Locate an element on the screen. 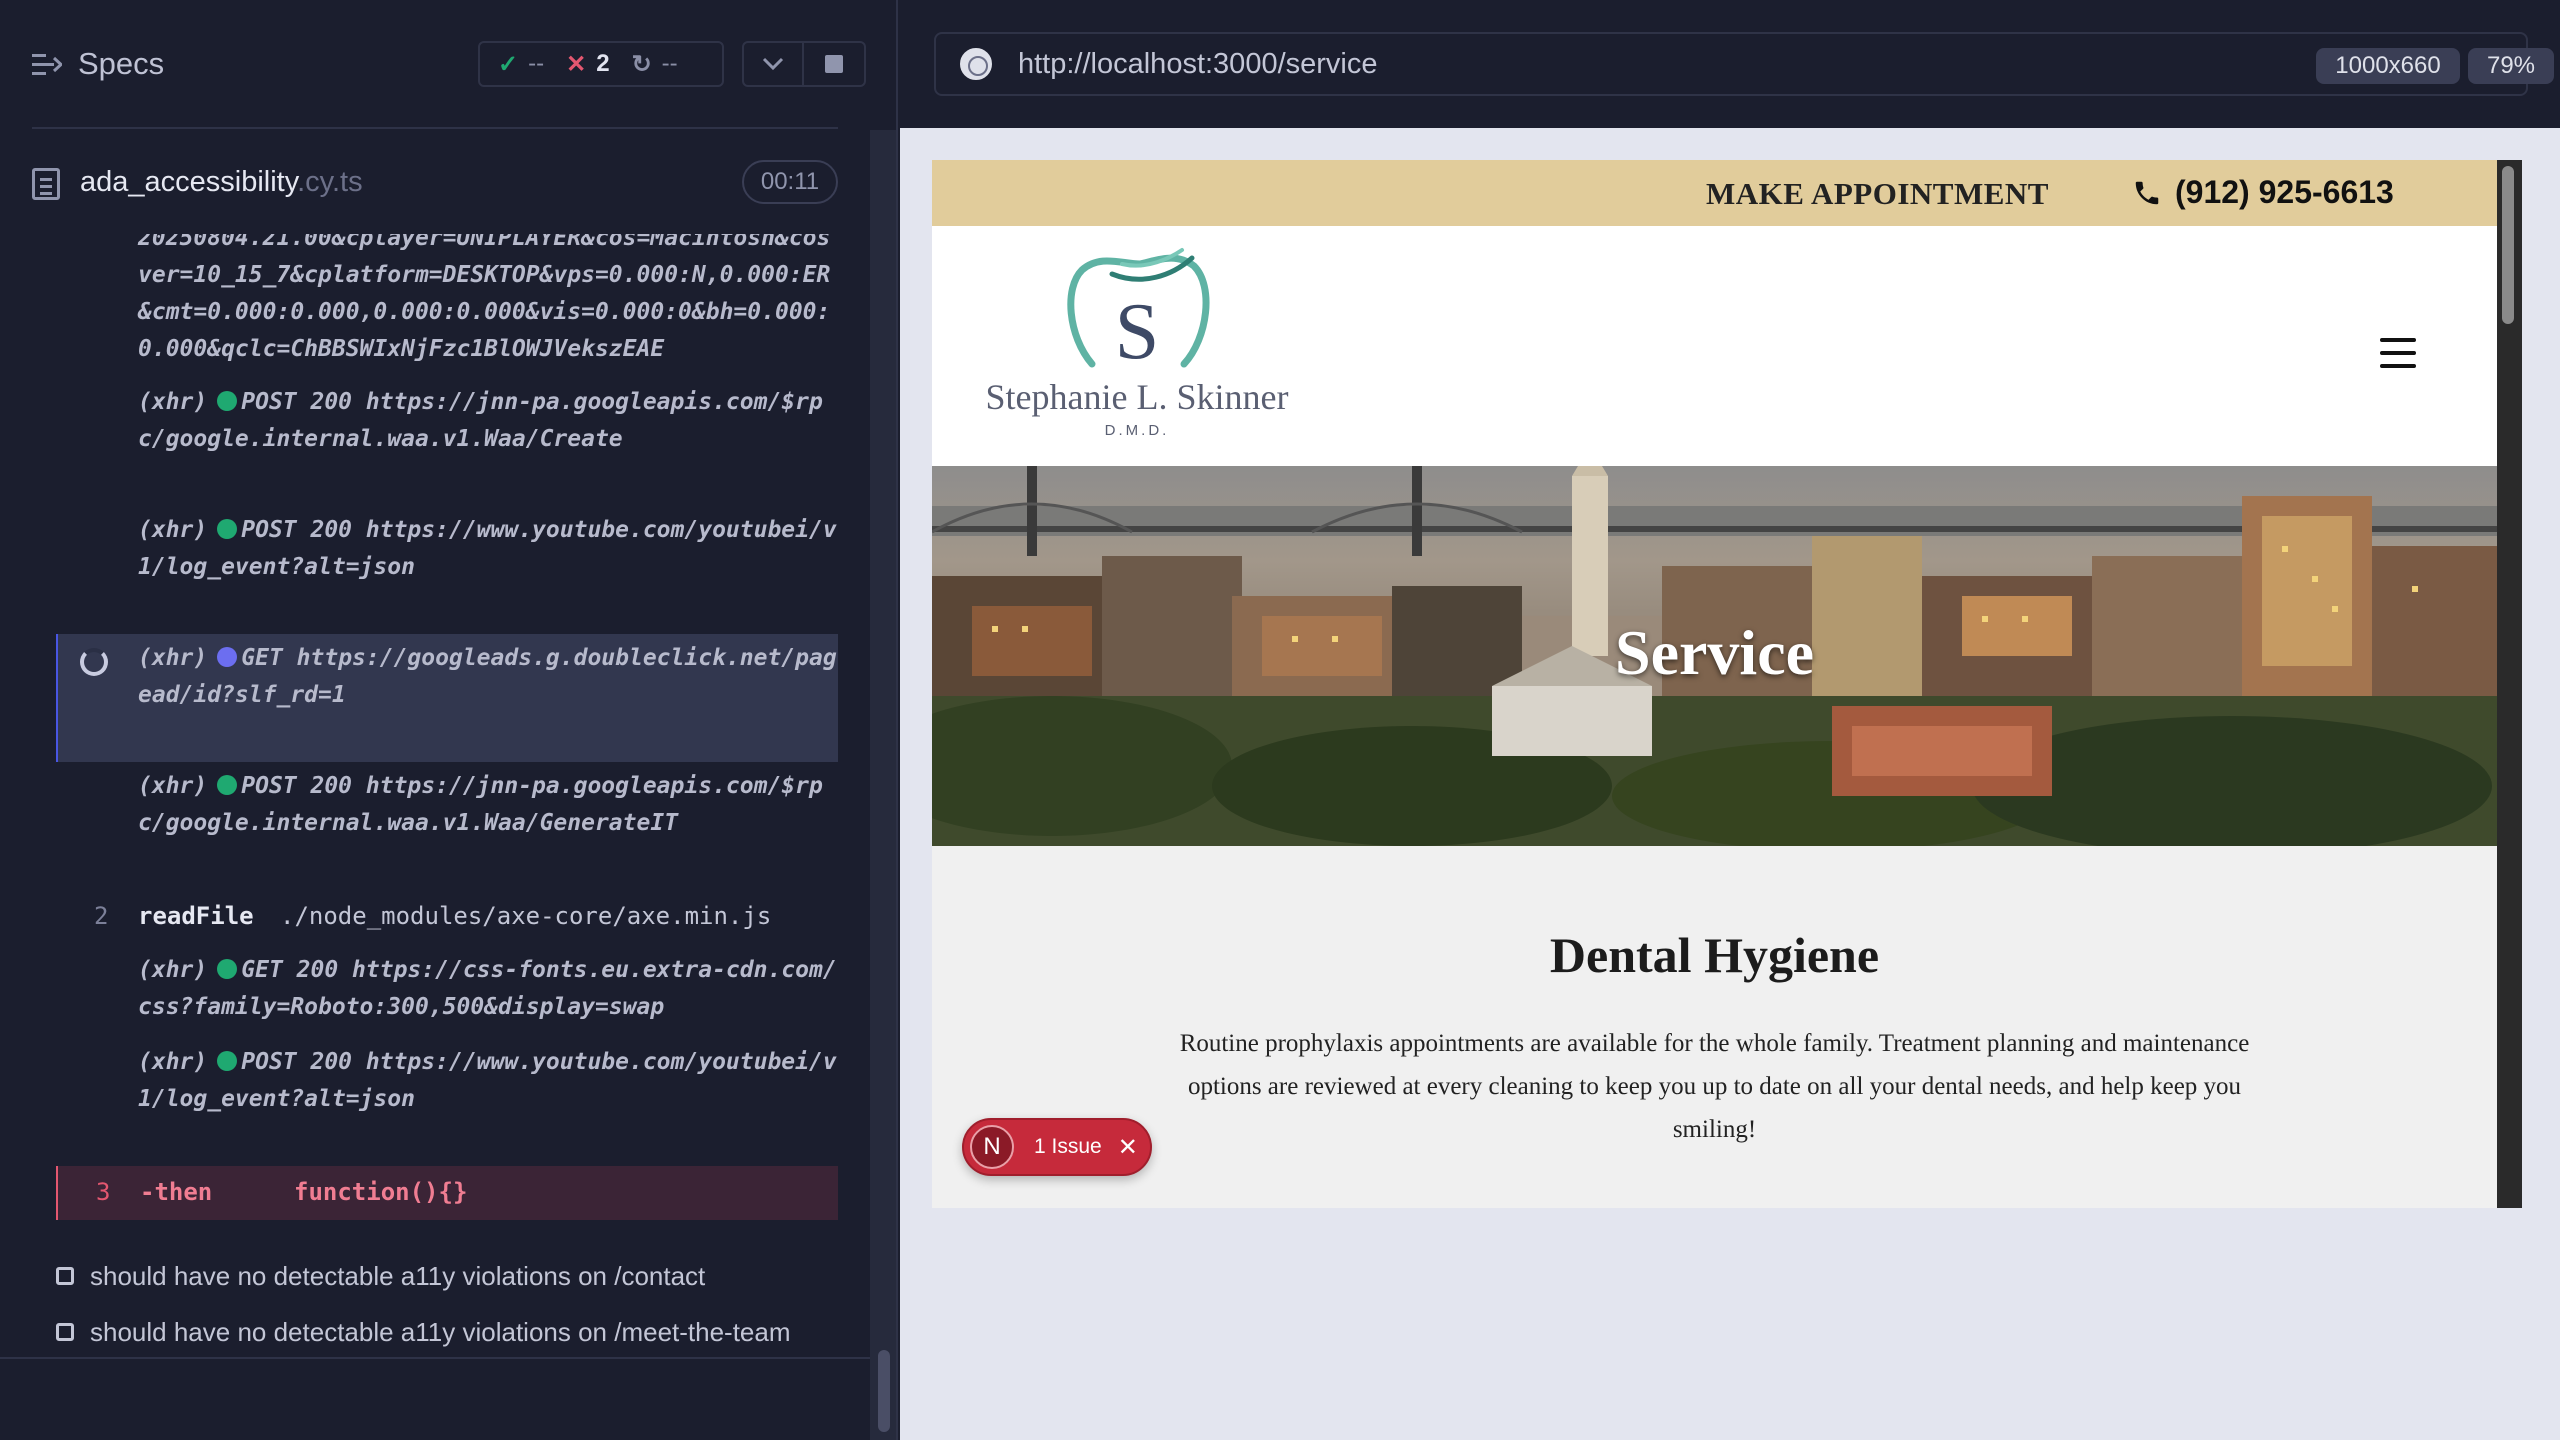  stop-icon is located at coordinates (834, 64).